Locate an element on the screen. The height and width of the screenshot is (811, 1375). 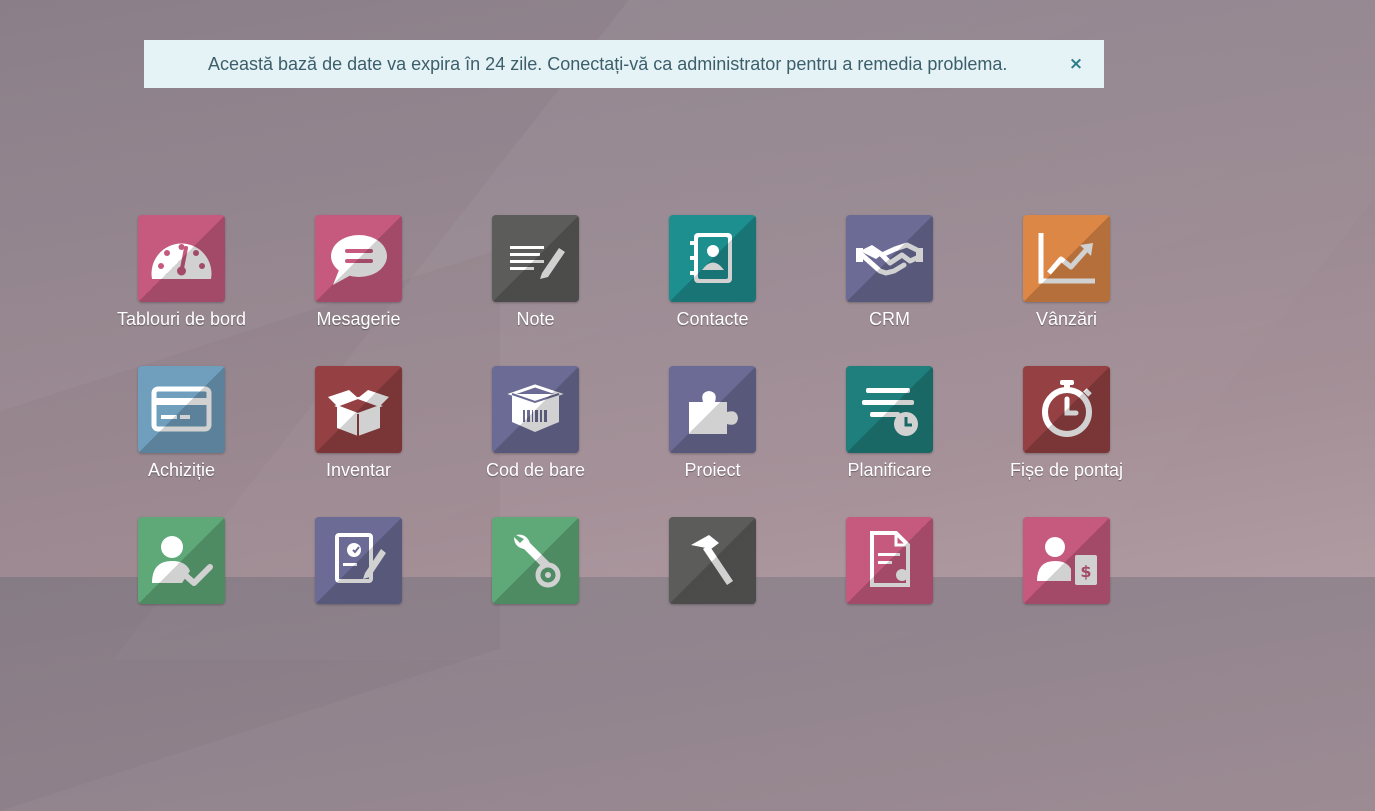
close-icon: × is located at coordinates (1076, 64).